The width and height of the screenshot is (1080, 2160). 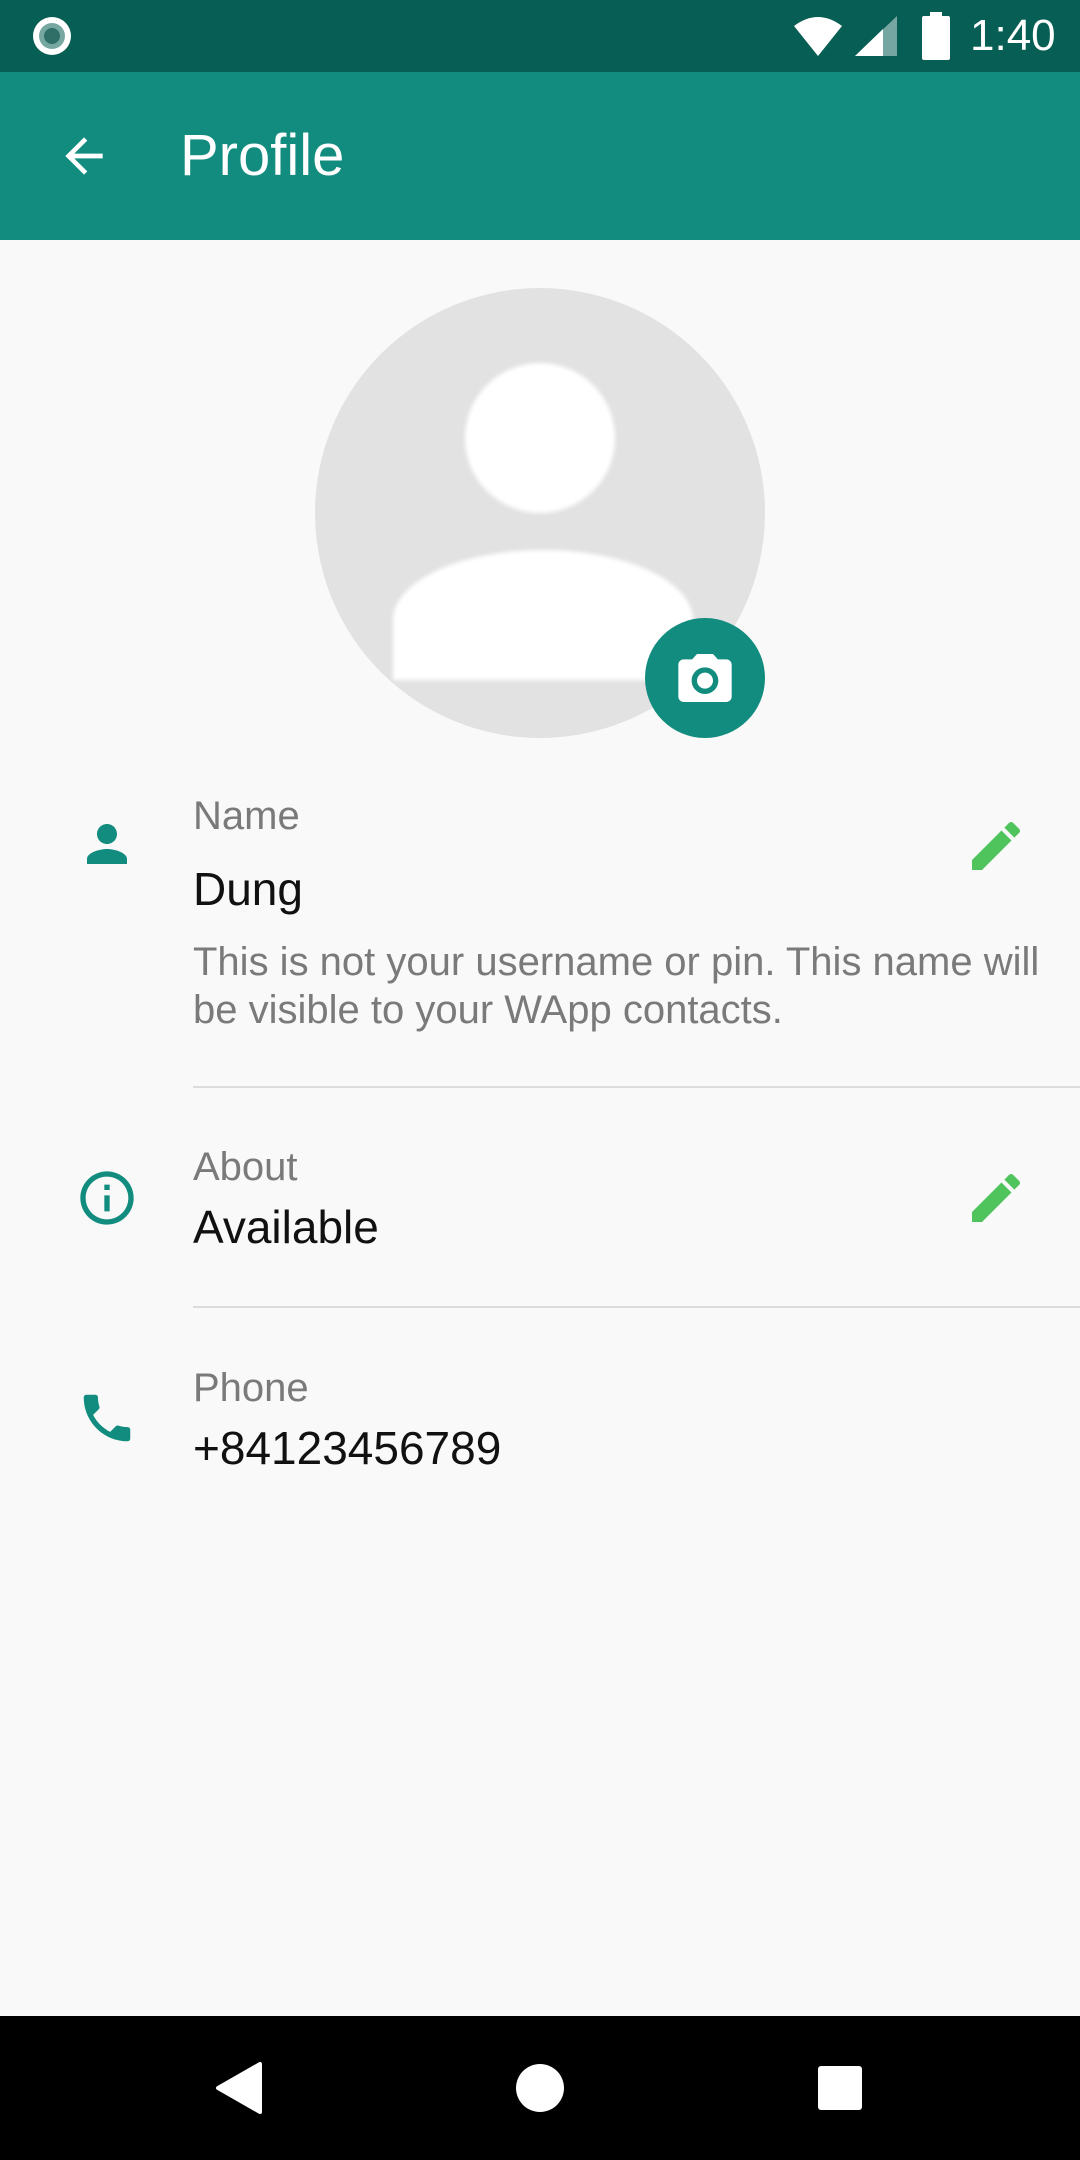 I want to click on system-nav-bar, so click(x=540, y=2088).